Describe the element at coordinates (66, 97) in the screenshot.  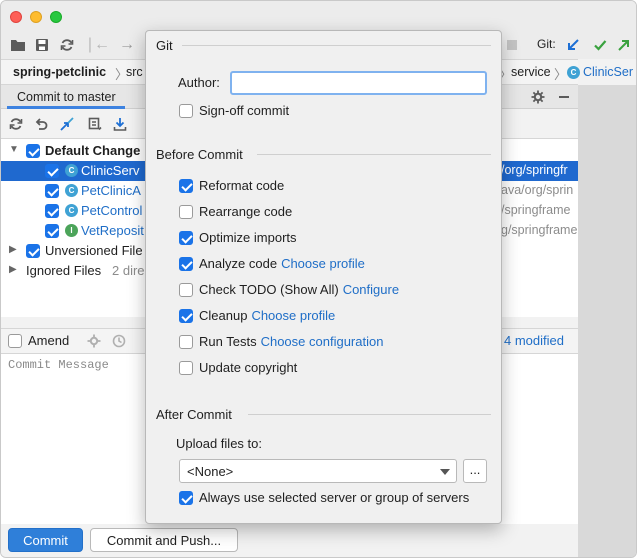
I see `tab-commit-to-master: Commit to master` at that location.